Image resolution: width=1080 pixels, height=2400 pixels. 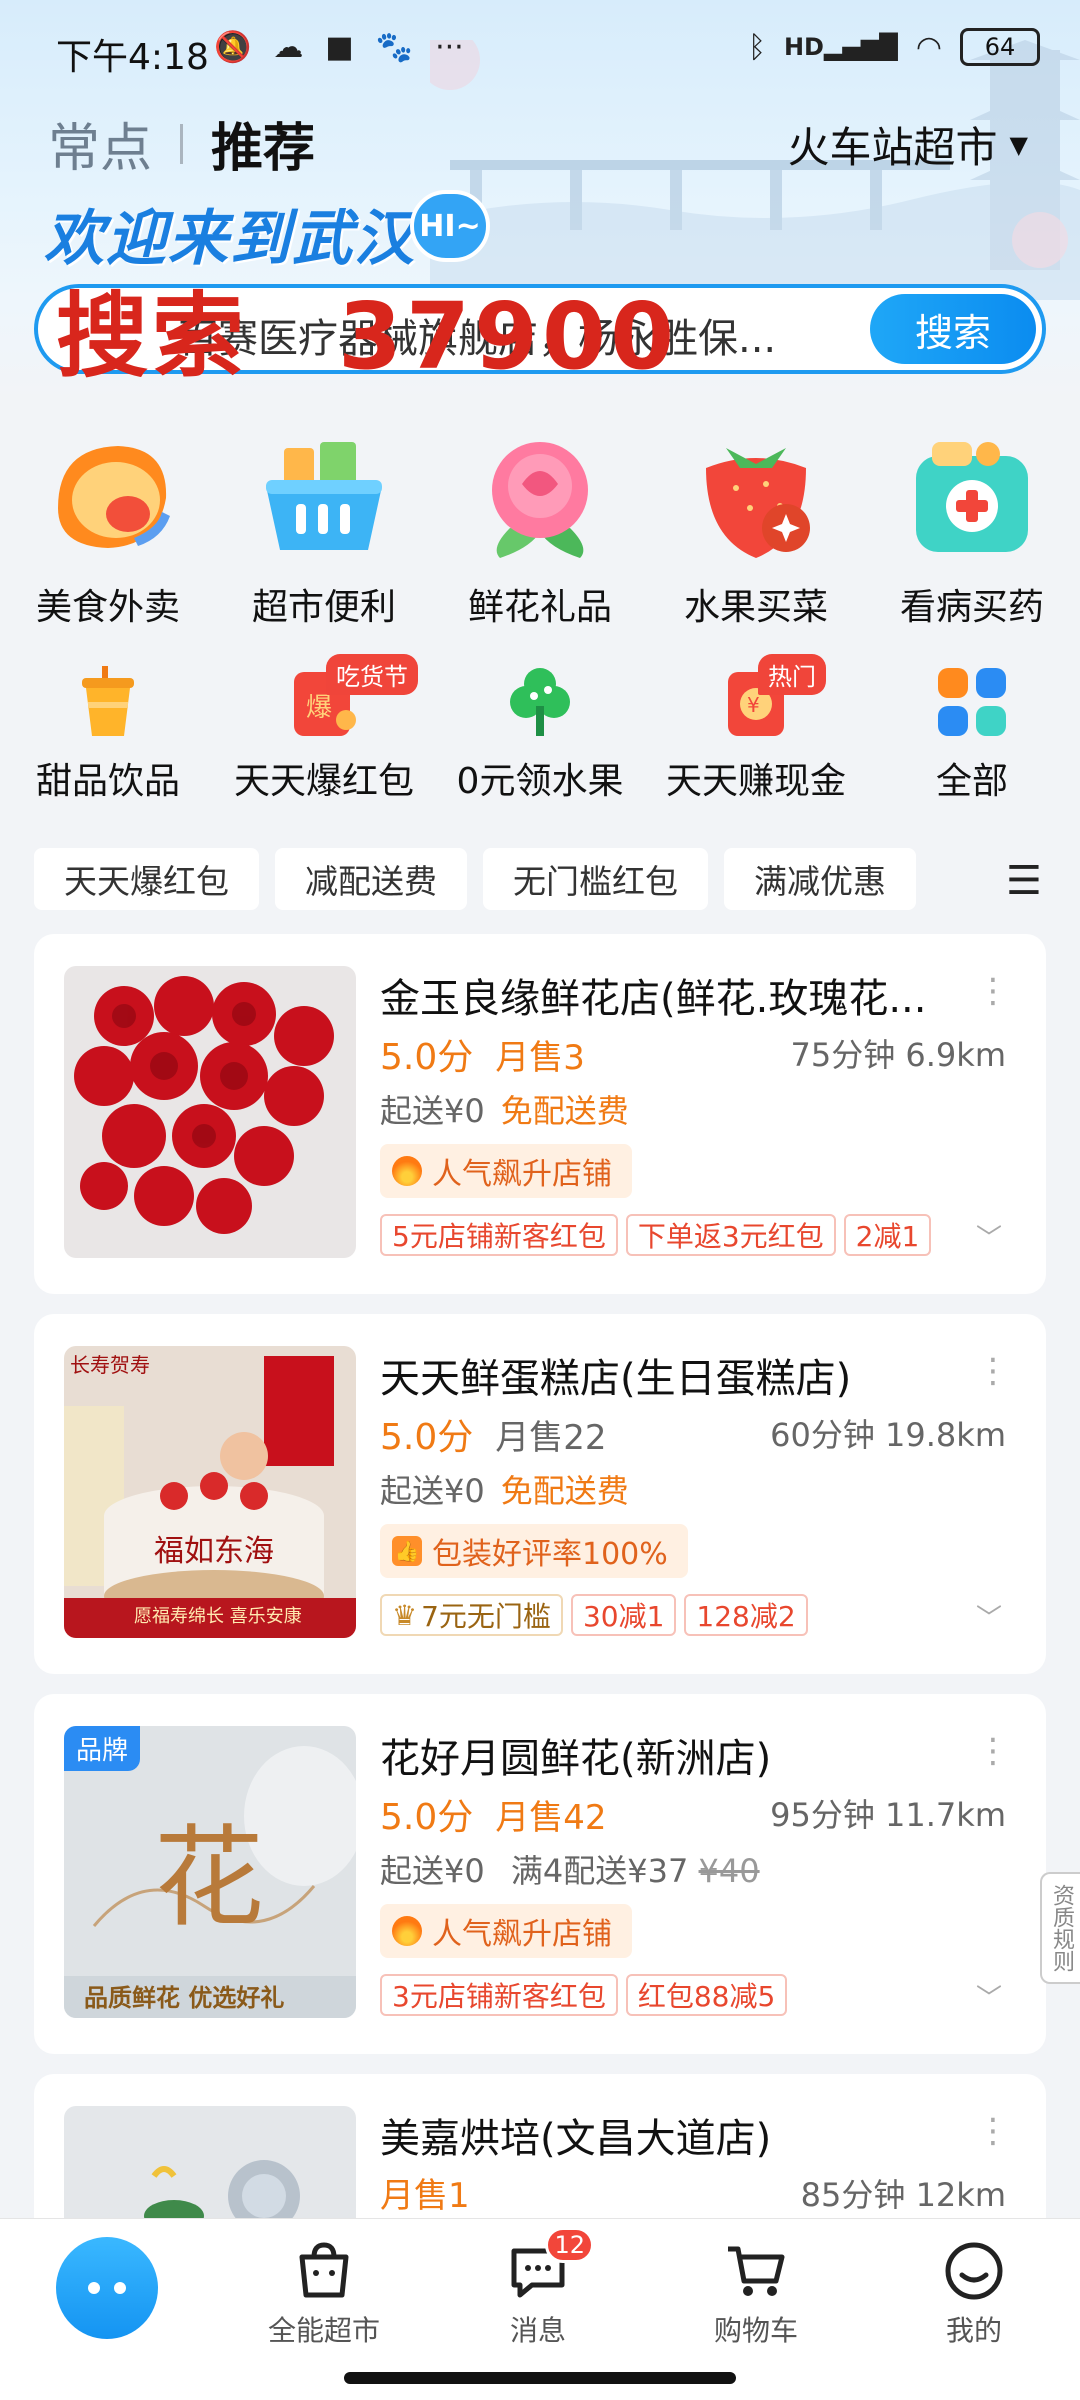 I want to click on filter-menu-icon: ☰, so click(x=1024, y=881).